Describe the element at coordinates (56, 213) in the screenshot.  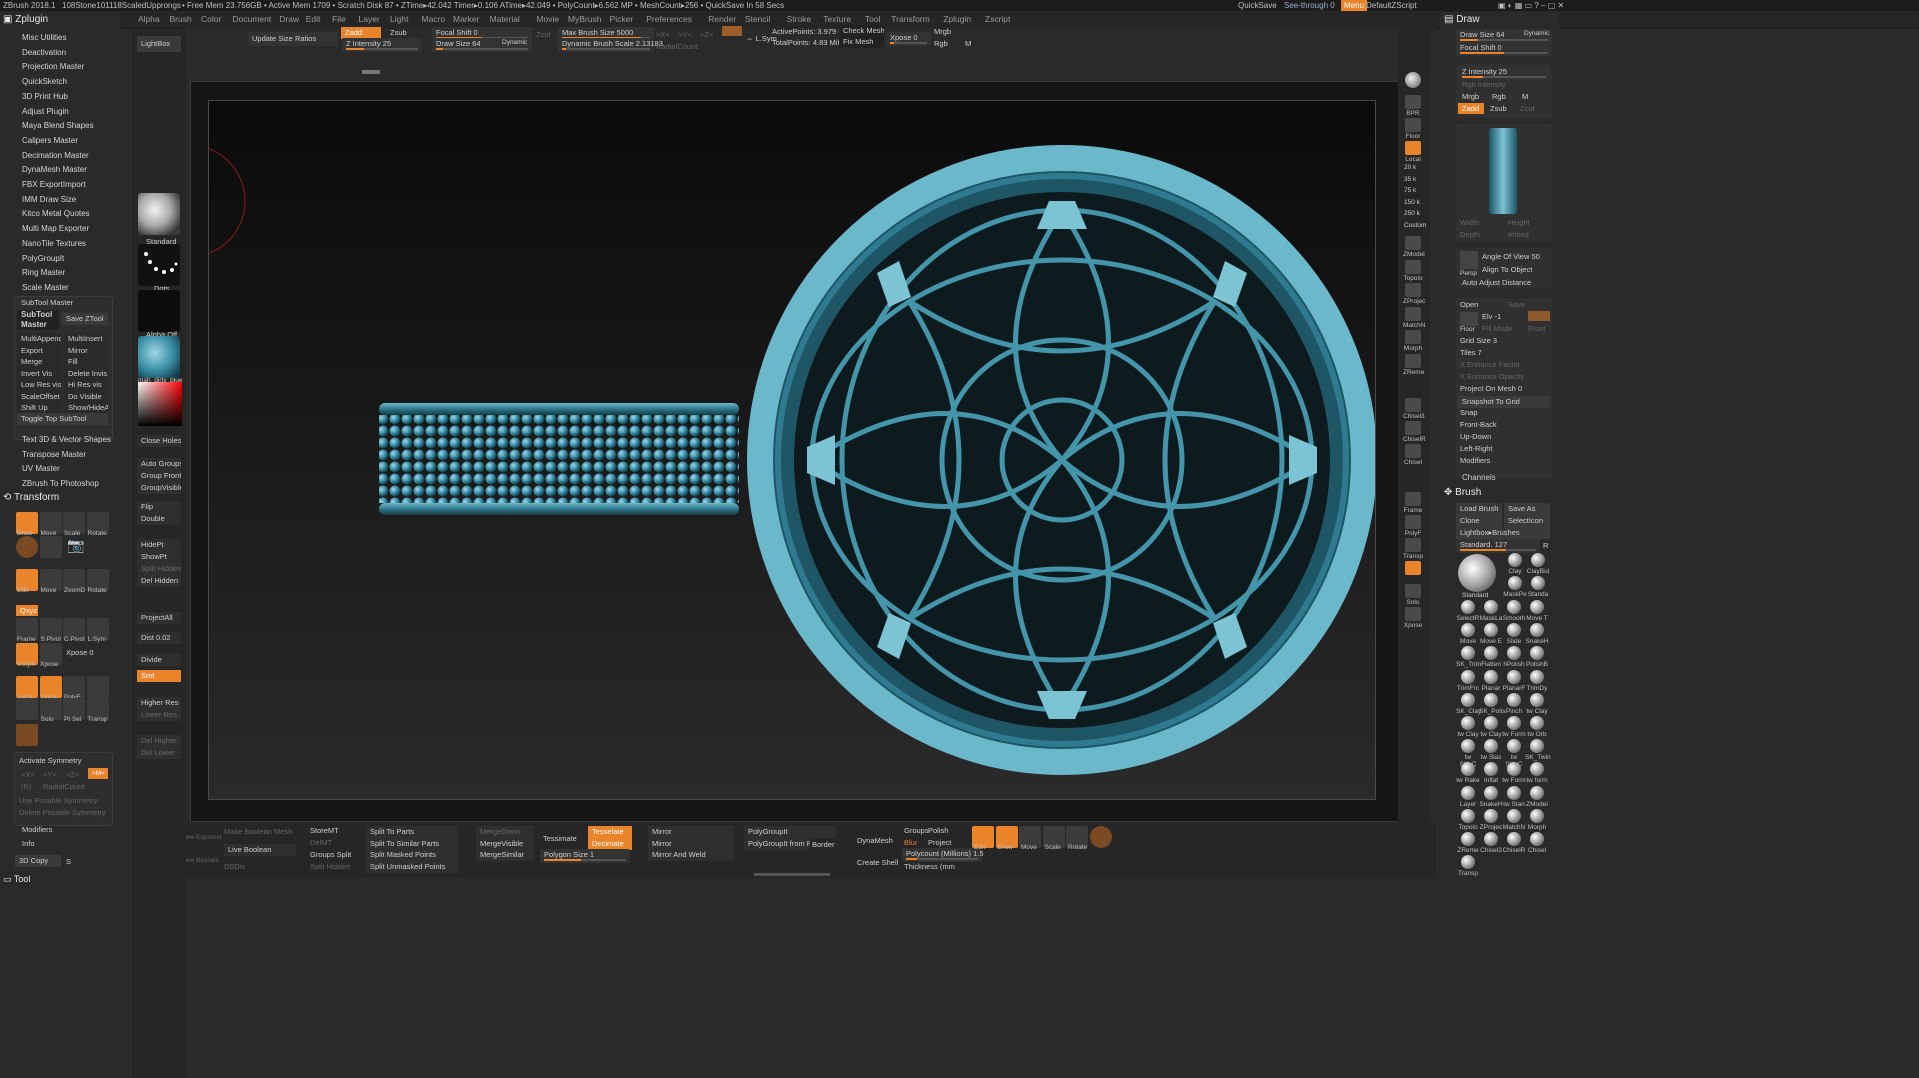
I see `plugin-kitco-metal-quotes: Kitco Metal Quotes` at that location.